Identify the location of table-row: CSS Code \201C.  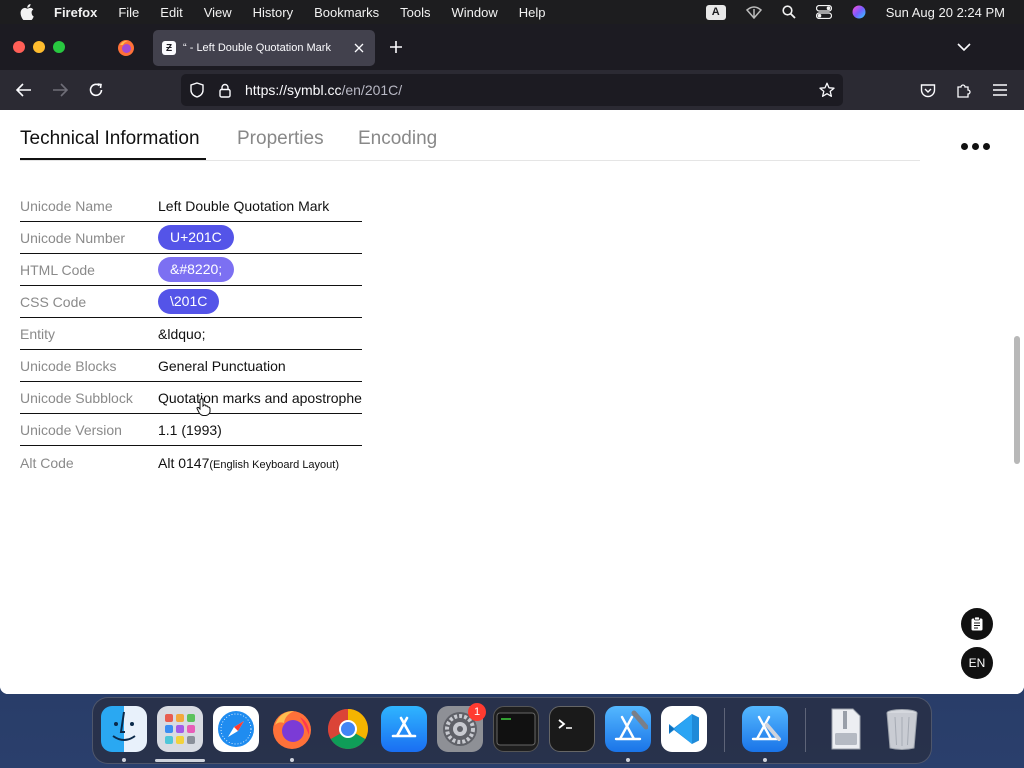
(191, 302).